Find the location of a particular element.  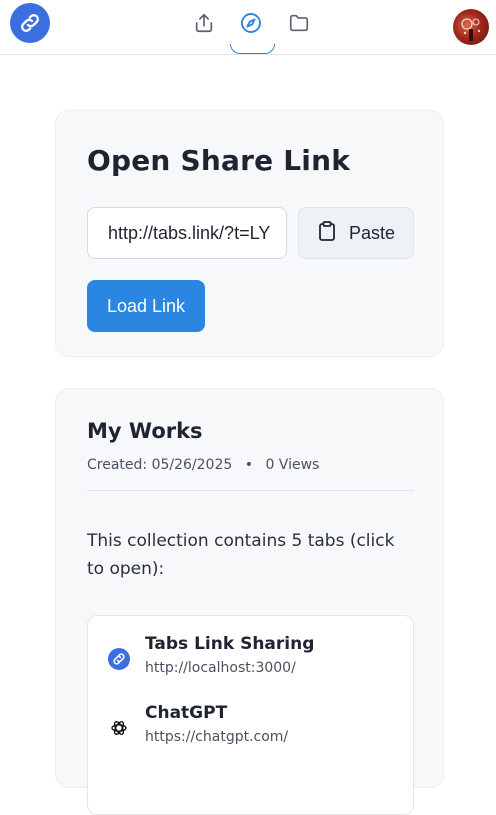

load-link-button: Load Link is located at coordinates (146, 306).